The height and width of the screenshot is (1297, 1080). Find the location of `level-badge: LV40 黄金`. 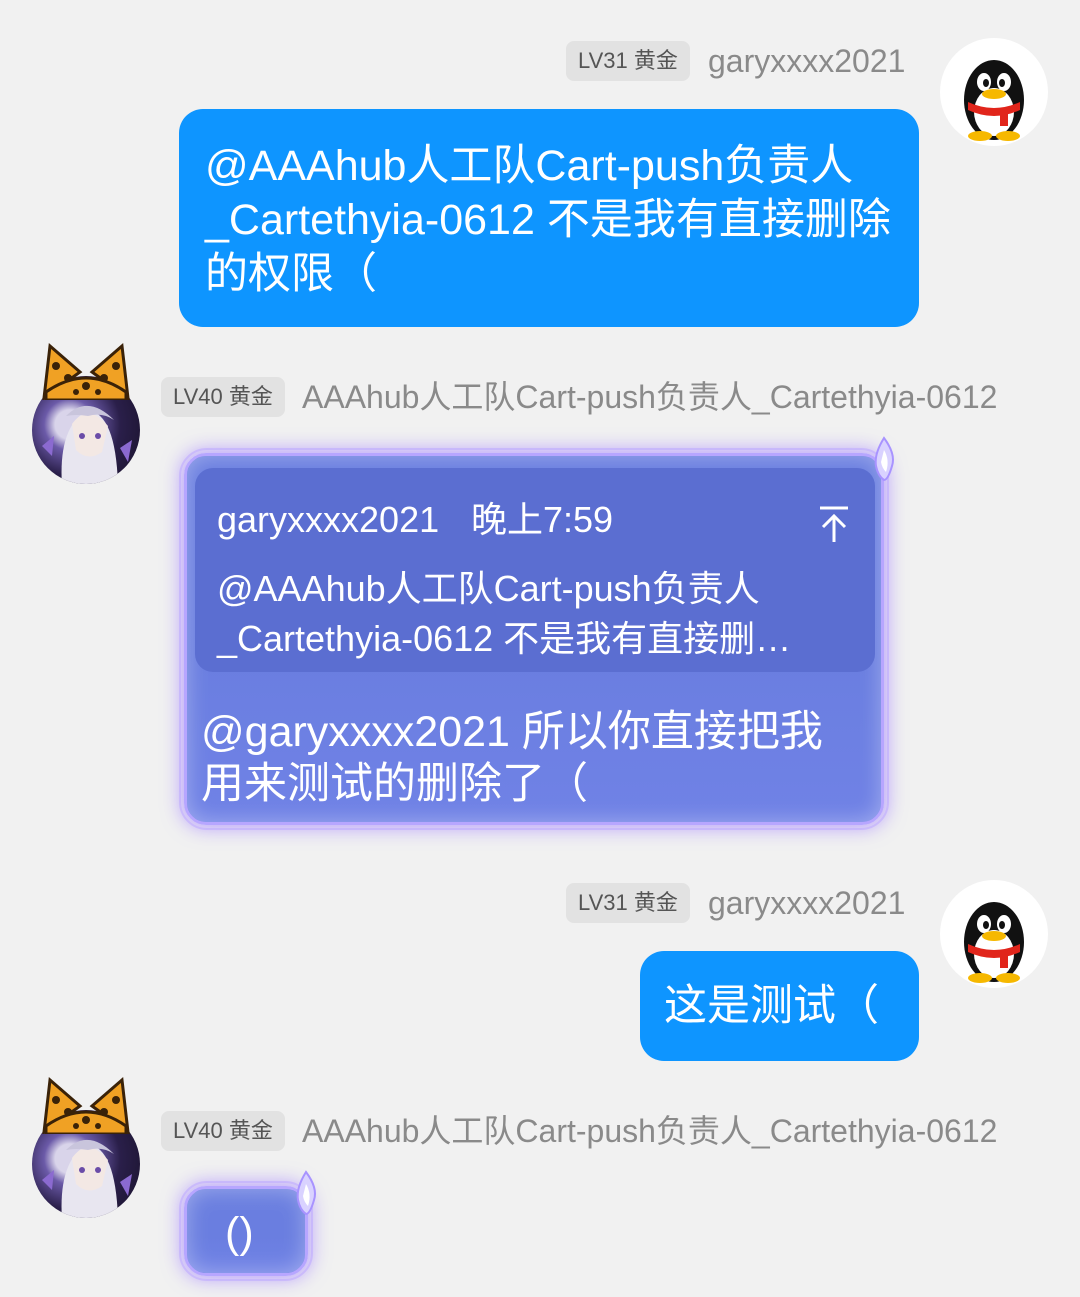

level-badge: LV40 黄金 is located at coordinates (223, 1131).